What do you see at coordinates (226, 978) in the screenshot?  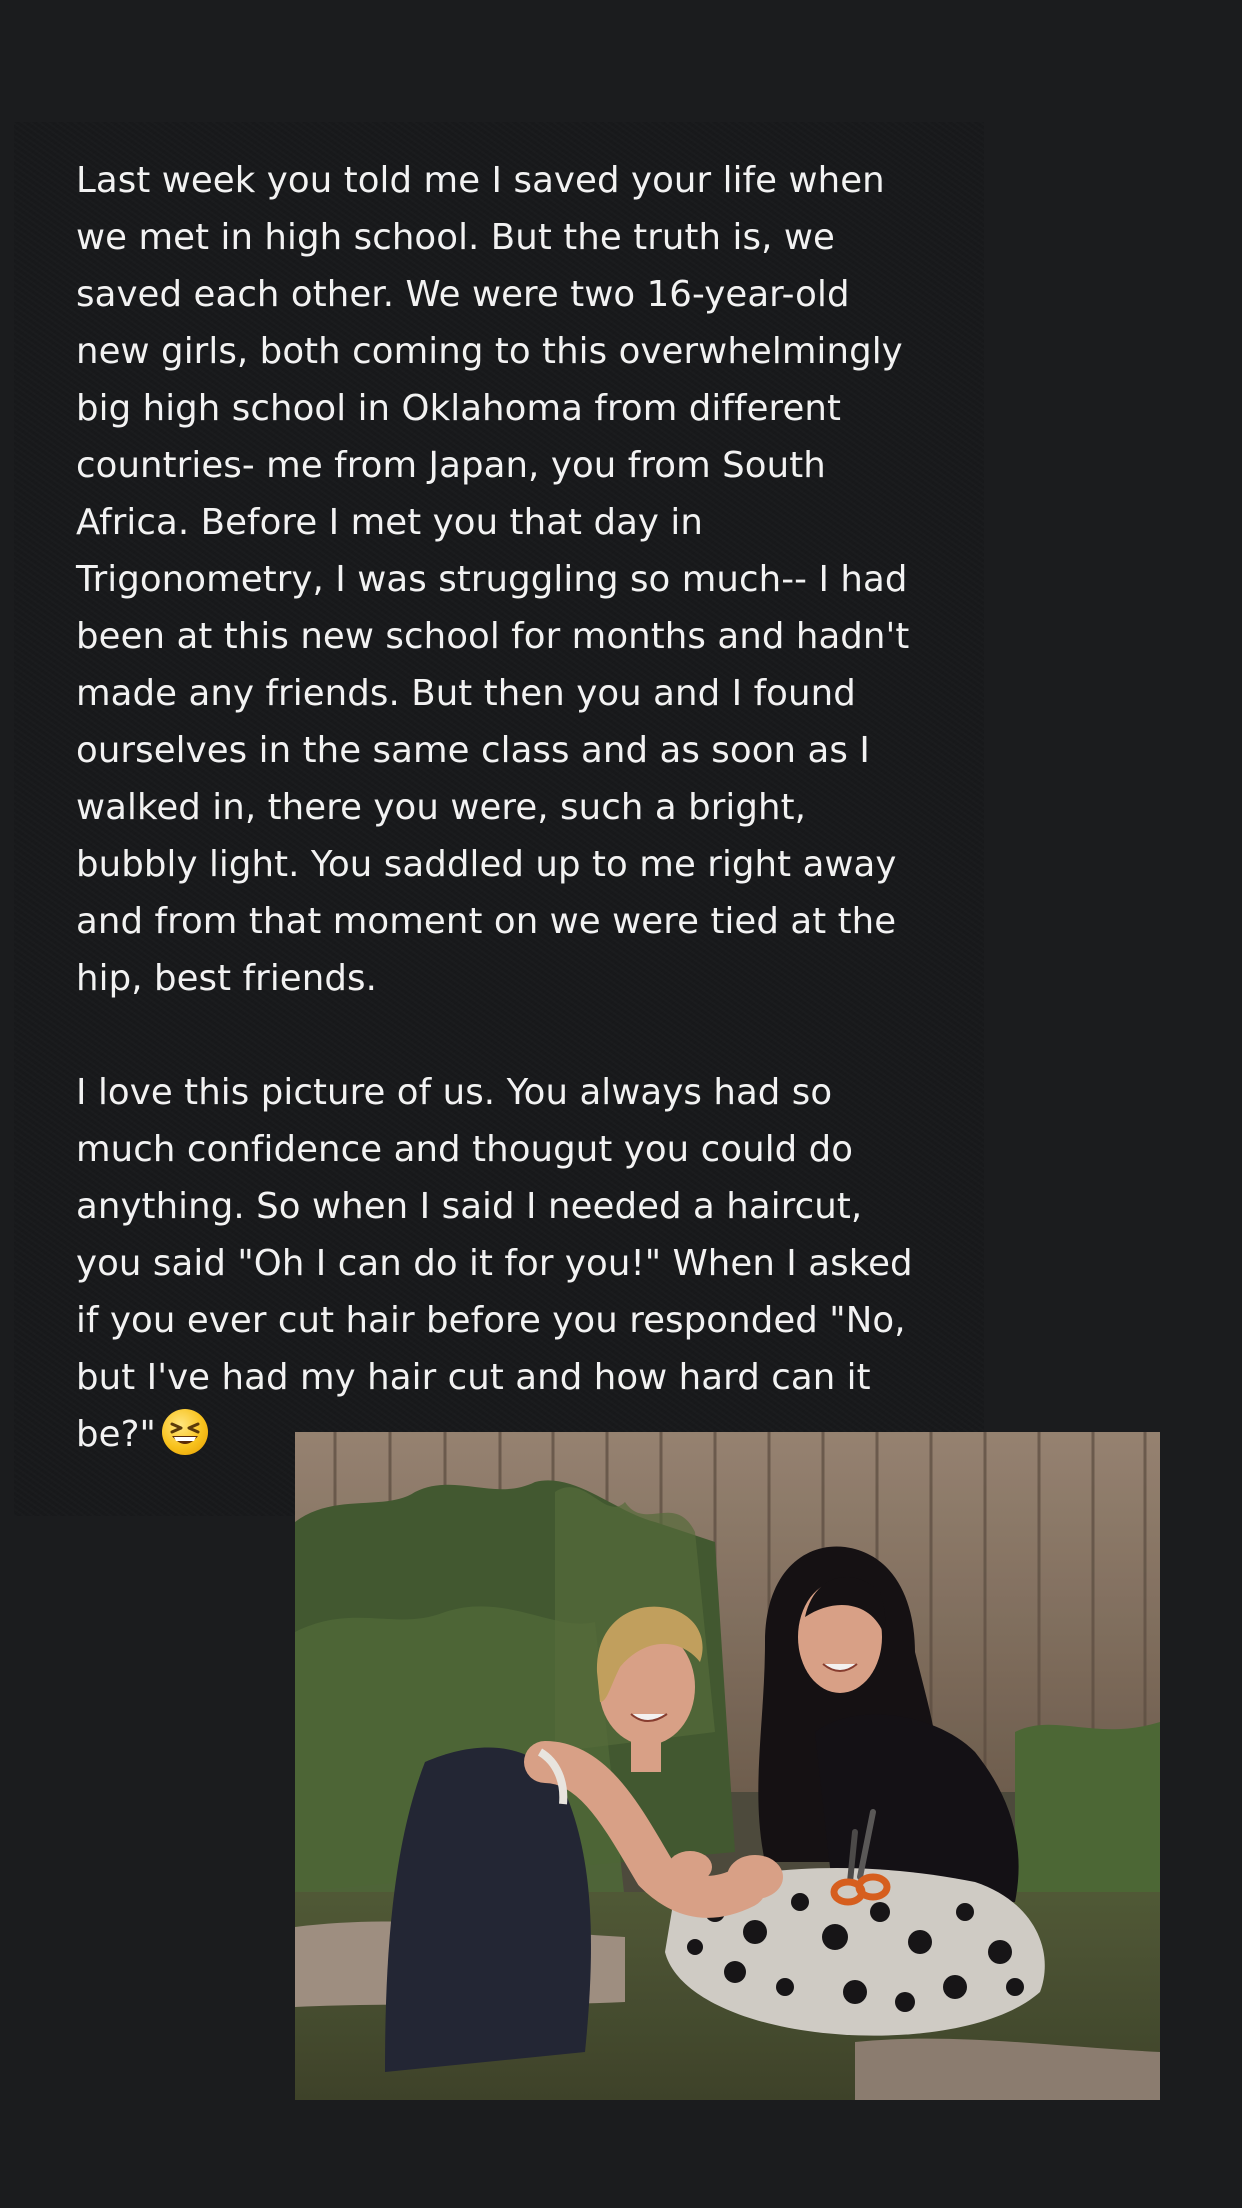 I see `text-line: hip, best friends.` at bounding box center [226, 978].